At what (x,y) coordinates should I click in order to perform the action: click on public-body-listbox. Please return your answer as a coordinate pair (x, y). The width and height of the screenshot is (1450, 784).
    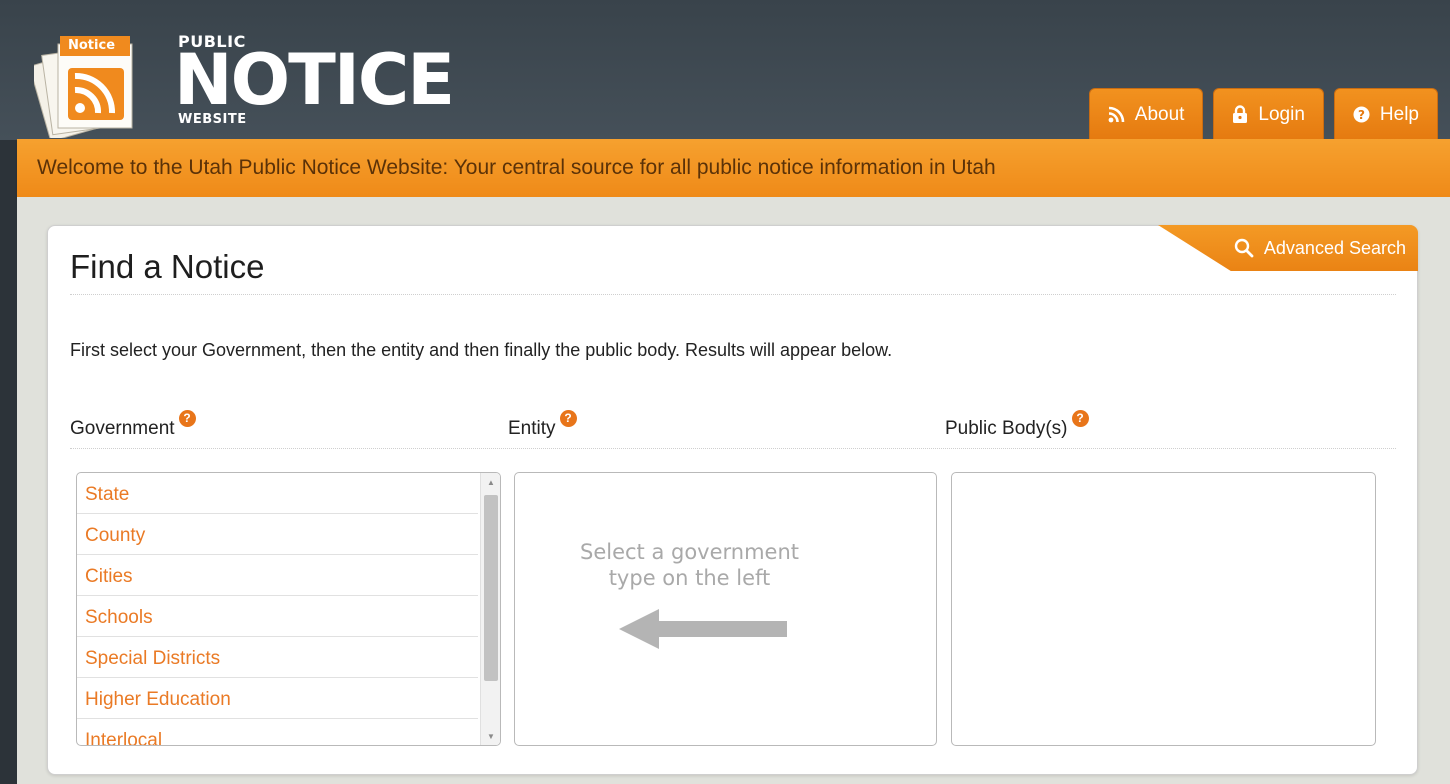
    Looking at the image, I should click on (1163, 609).